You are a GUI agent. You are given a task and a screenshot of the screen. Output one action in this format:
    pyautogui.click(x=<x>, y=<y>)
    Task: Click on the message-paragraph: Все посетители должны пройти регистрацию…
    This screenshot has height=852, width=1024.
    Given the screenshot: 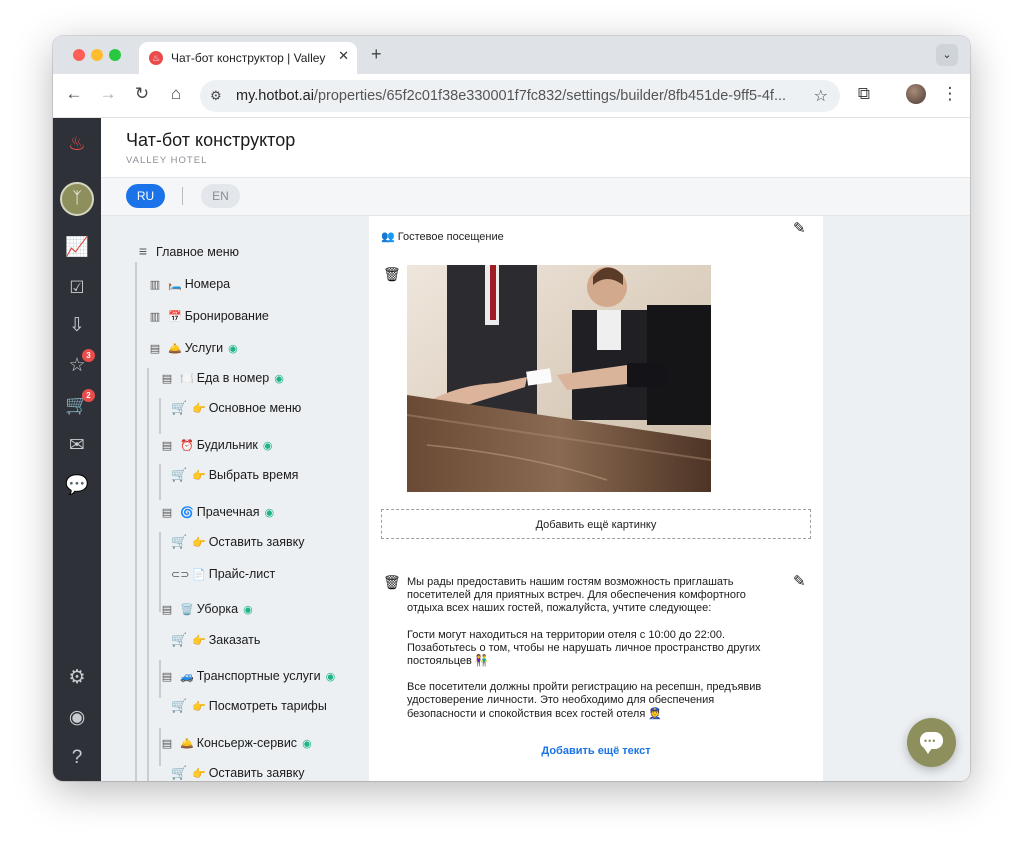 What is the action you would take?
    pyautogui.click(x=584, y=700)
    